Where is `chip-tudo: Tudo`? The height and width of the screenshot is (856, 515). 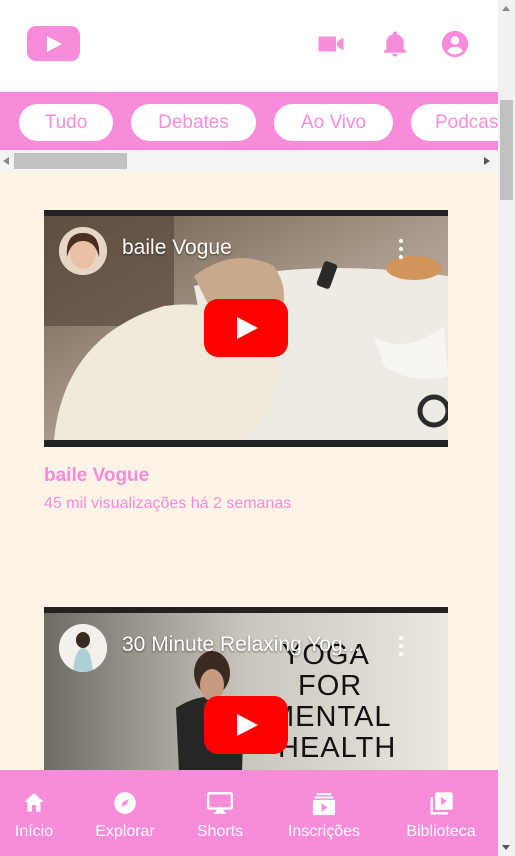 chip-tudo: Tudo is located at coordinates (66, 122).